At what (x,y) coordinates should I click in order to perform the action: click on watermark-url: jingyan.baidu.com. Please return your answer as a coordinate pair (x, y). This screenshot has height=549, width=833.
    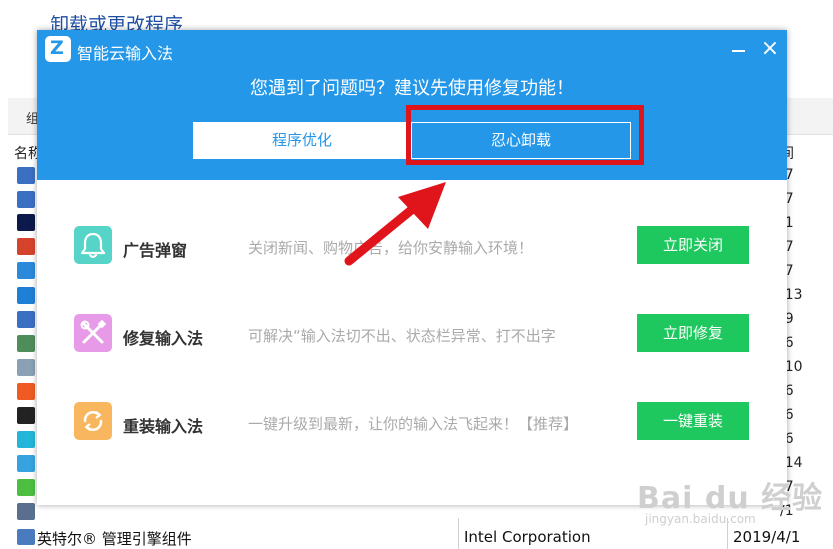
    Looking at the image, I should click on (700, 519).